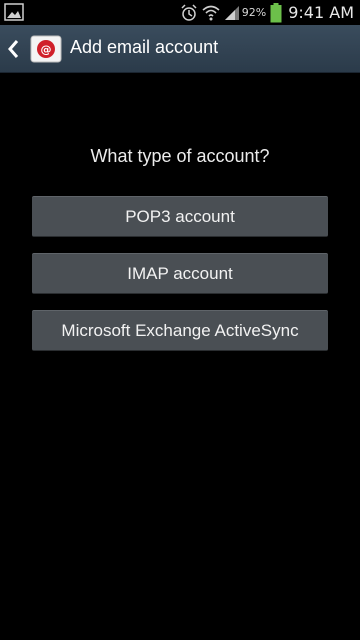  Describe the element at coordinates (211, 12) in the screenshot. I see `wifi-icon` at that location.